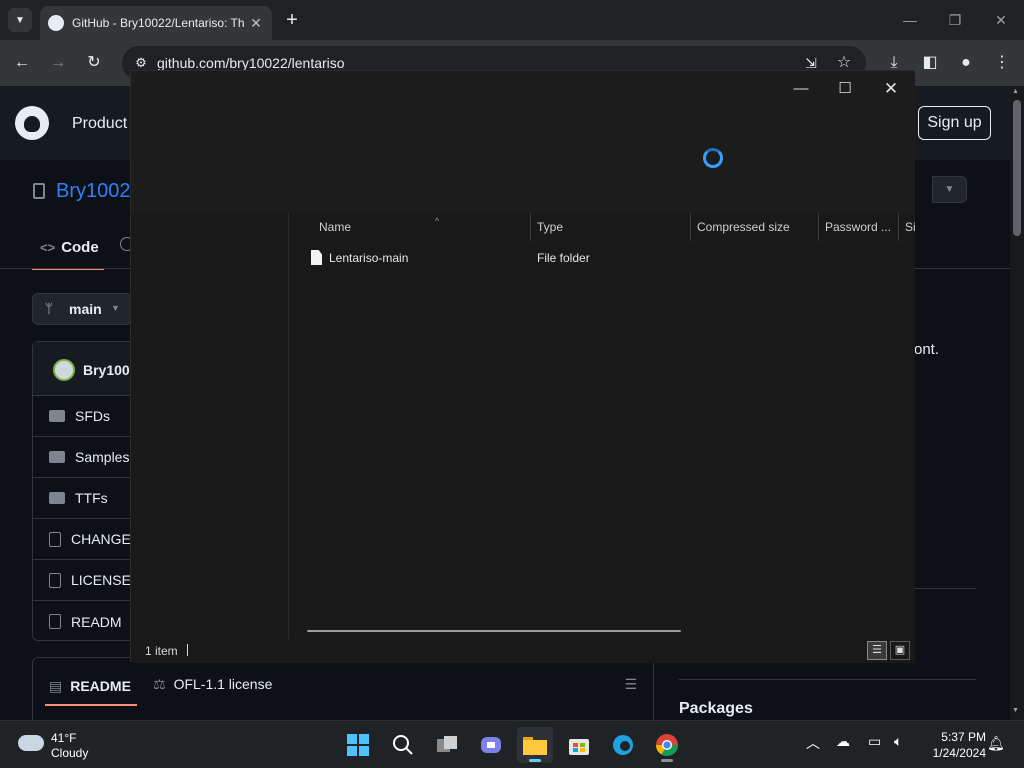 The height and width of the screenshot is (768, 1024). Describe the element at coordinates (447, 745) in the screenshot. I see `task-view-button` at that location.